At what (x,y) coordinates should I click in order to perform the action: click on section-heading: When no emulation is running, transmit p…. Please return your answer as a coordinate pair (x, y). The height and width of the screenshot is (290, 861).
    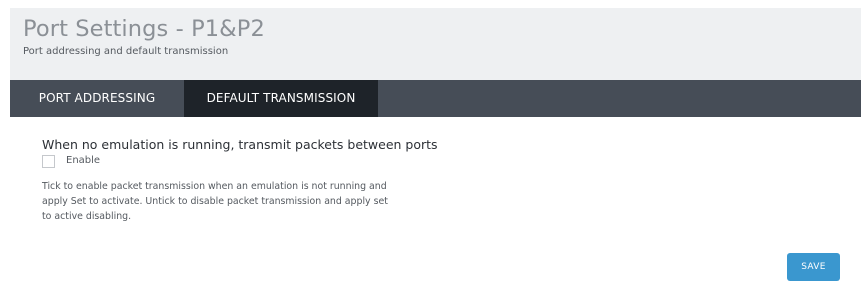
    Looking at the image, I should click on (240, 144).